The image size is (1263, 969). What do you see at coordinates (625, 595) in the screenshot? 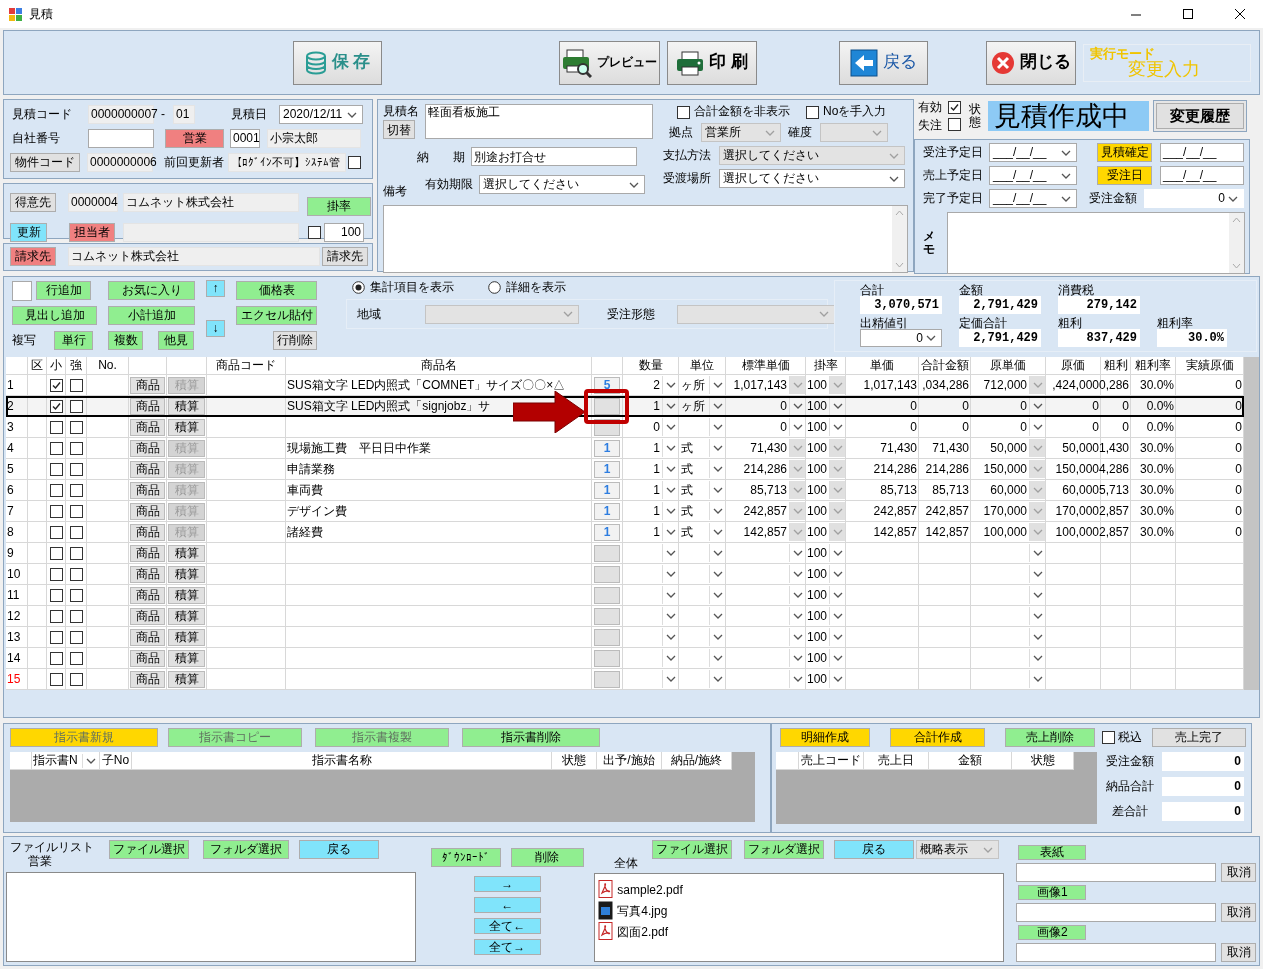
I see `table-row: 11 商品 積算 100` at bounding box center [625, 595].